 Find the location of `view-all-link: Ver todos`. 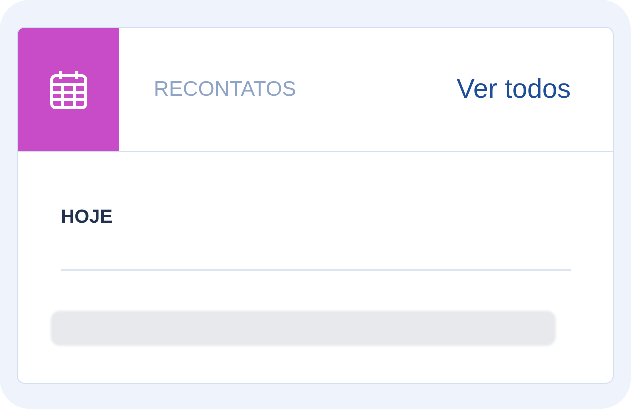

view-all-link: Ver todos is located at coordinates (513, 89).